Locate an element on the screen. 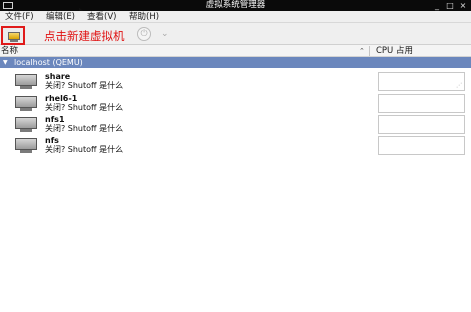 The image size is (471, 312). resize-grip-icon: ⋰ is located at coordinates (459, 85).